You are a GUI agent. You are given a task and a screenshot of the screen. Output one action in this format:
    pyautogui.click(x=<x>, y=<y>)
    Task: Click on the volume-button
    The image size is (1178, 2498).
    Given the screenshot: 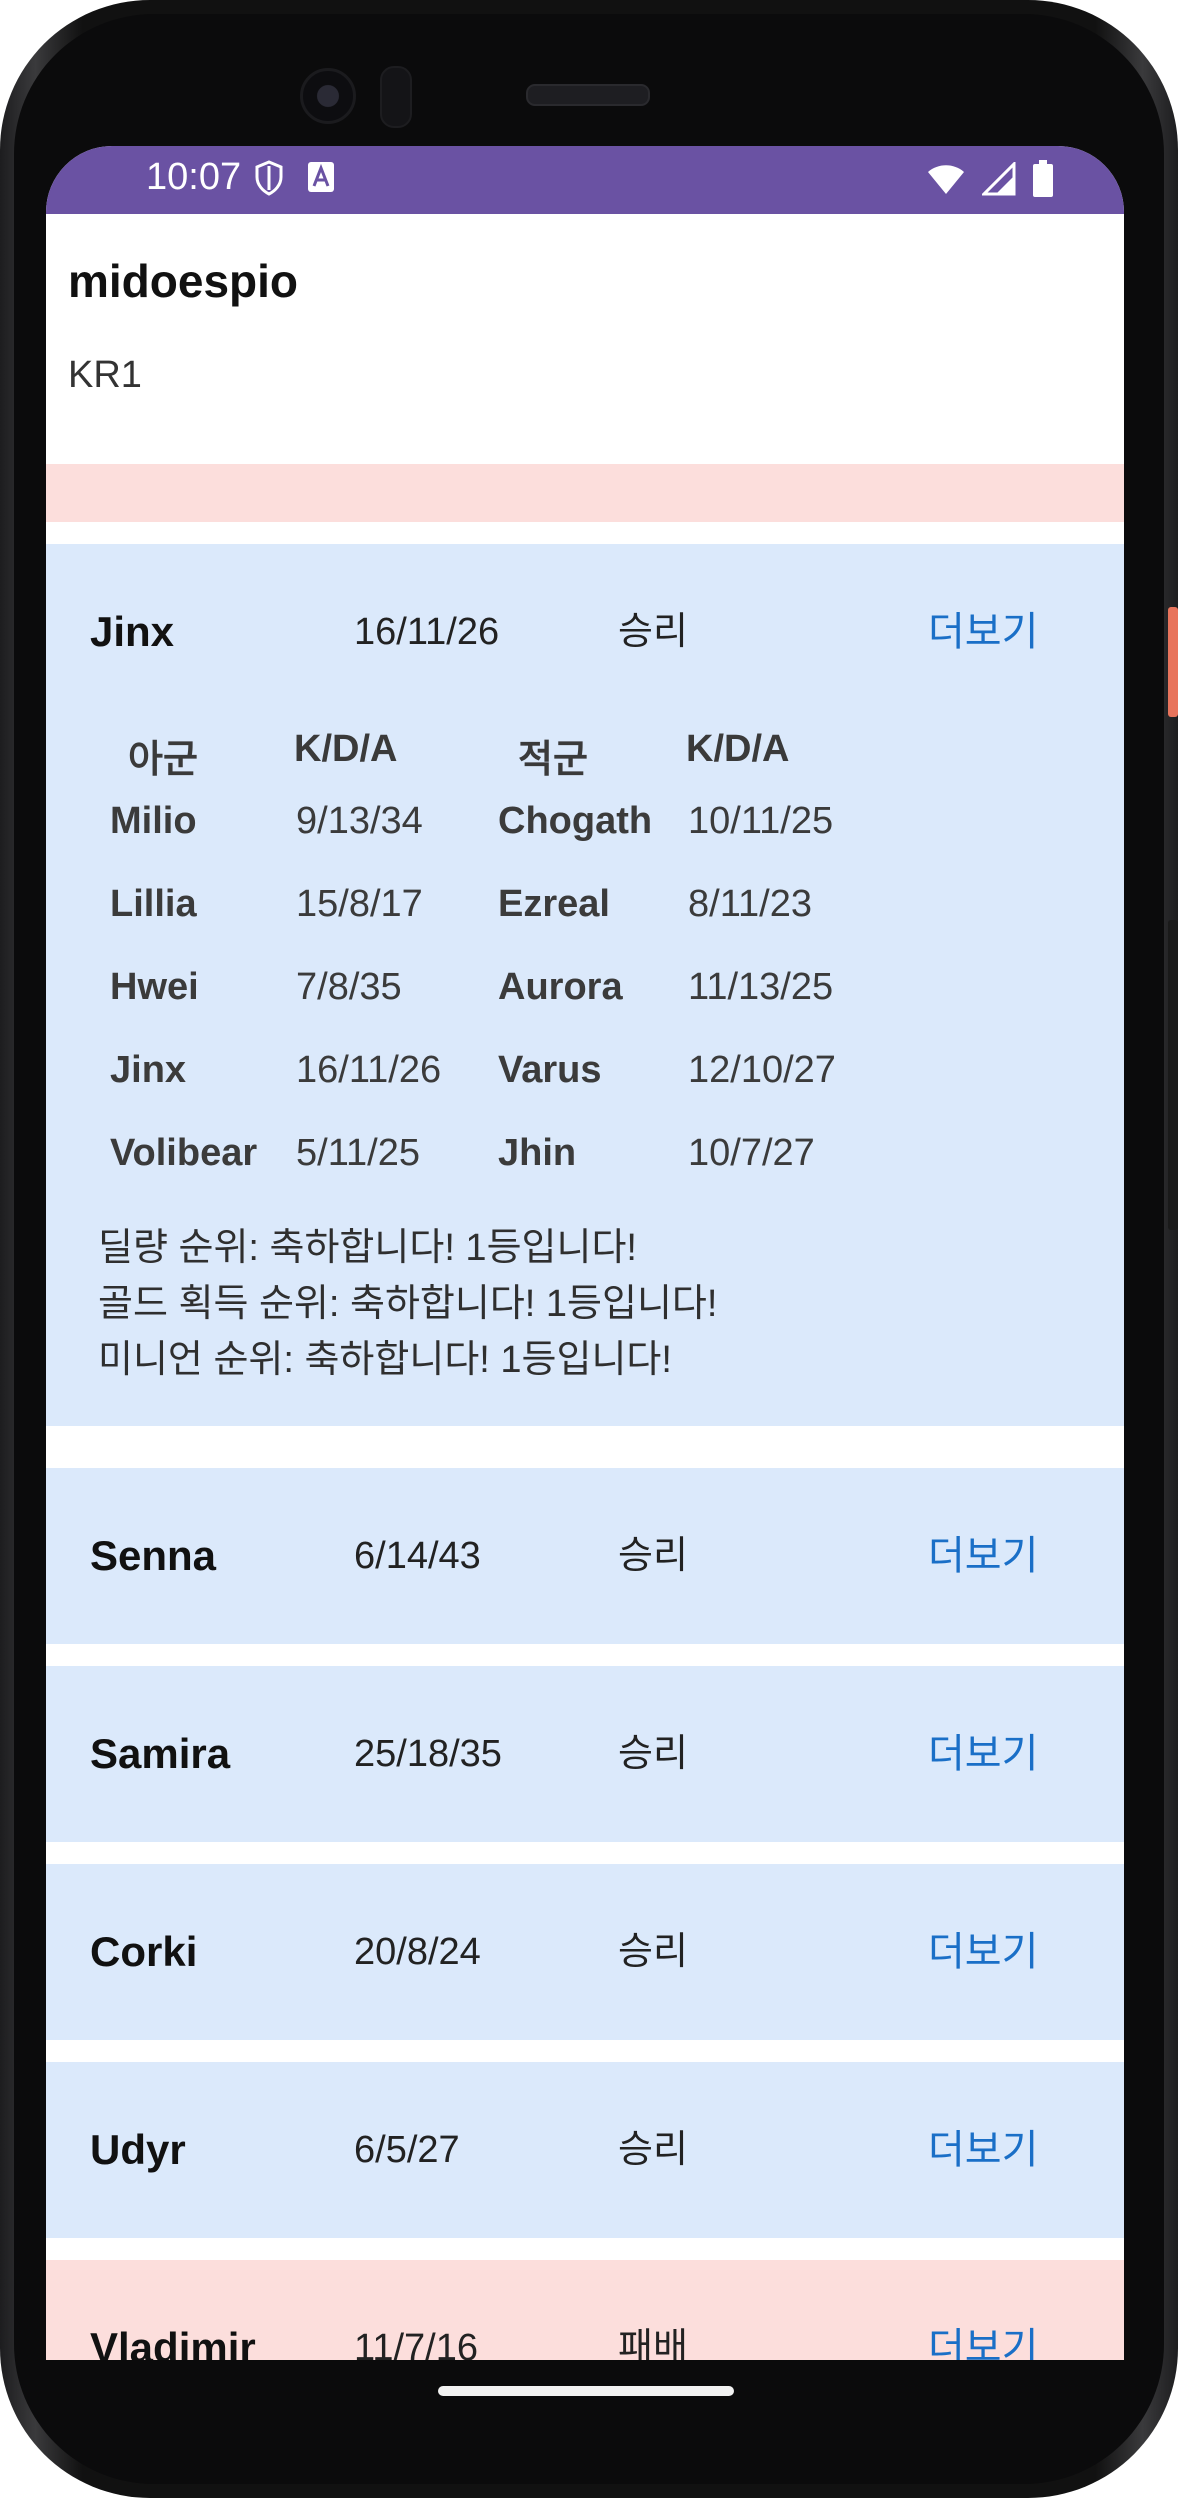 What is the action you would take?
    pyautogui.click(x=1173, y=1075)
    